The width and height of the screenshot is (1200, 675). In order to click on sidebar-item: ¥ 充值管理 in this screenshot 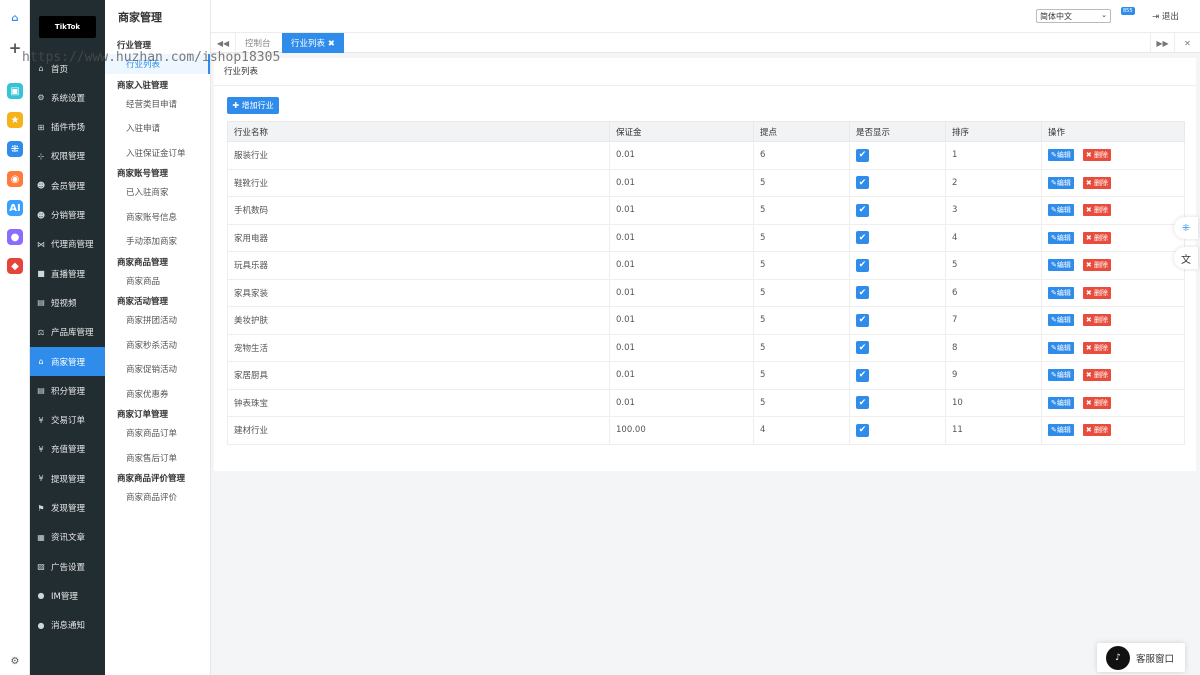, I will do `click(67, 449)`.